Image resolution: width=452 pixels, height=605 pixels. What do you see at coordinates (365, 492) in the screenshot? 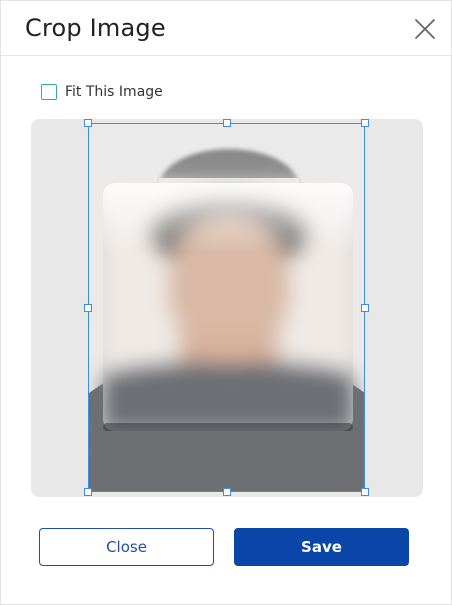
I see `crop-handle-bottom-right` at bounding box center [365, 492].